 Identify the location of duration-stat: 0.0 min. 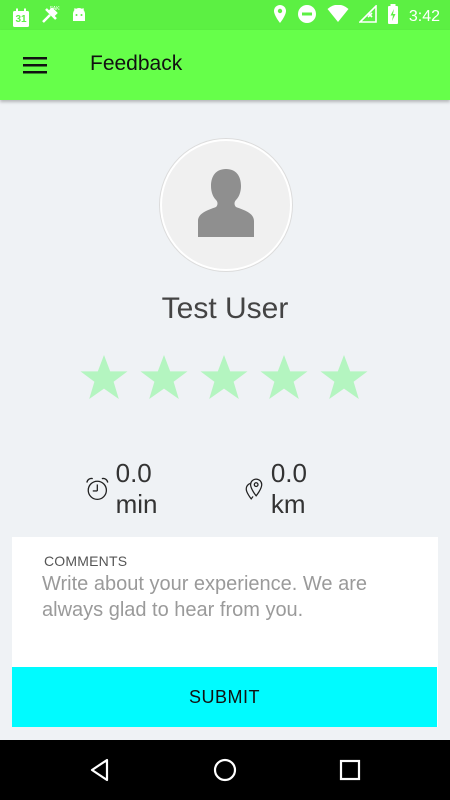
(128, 489).